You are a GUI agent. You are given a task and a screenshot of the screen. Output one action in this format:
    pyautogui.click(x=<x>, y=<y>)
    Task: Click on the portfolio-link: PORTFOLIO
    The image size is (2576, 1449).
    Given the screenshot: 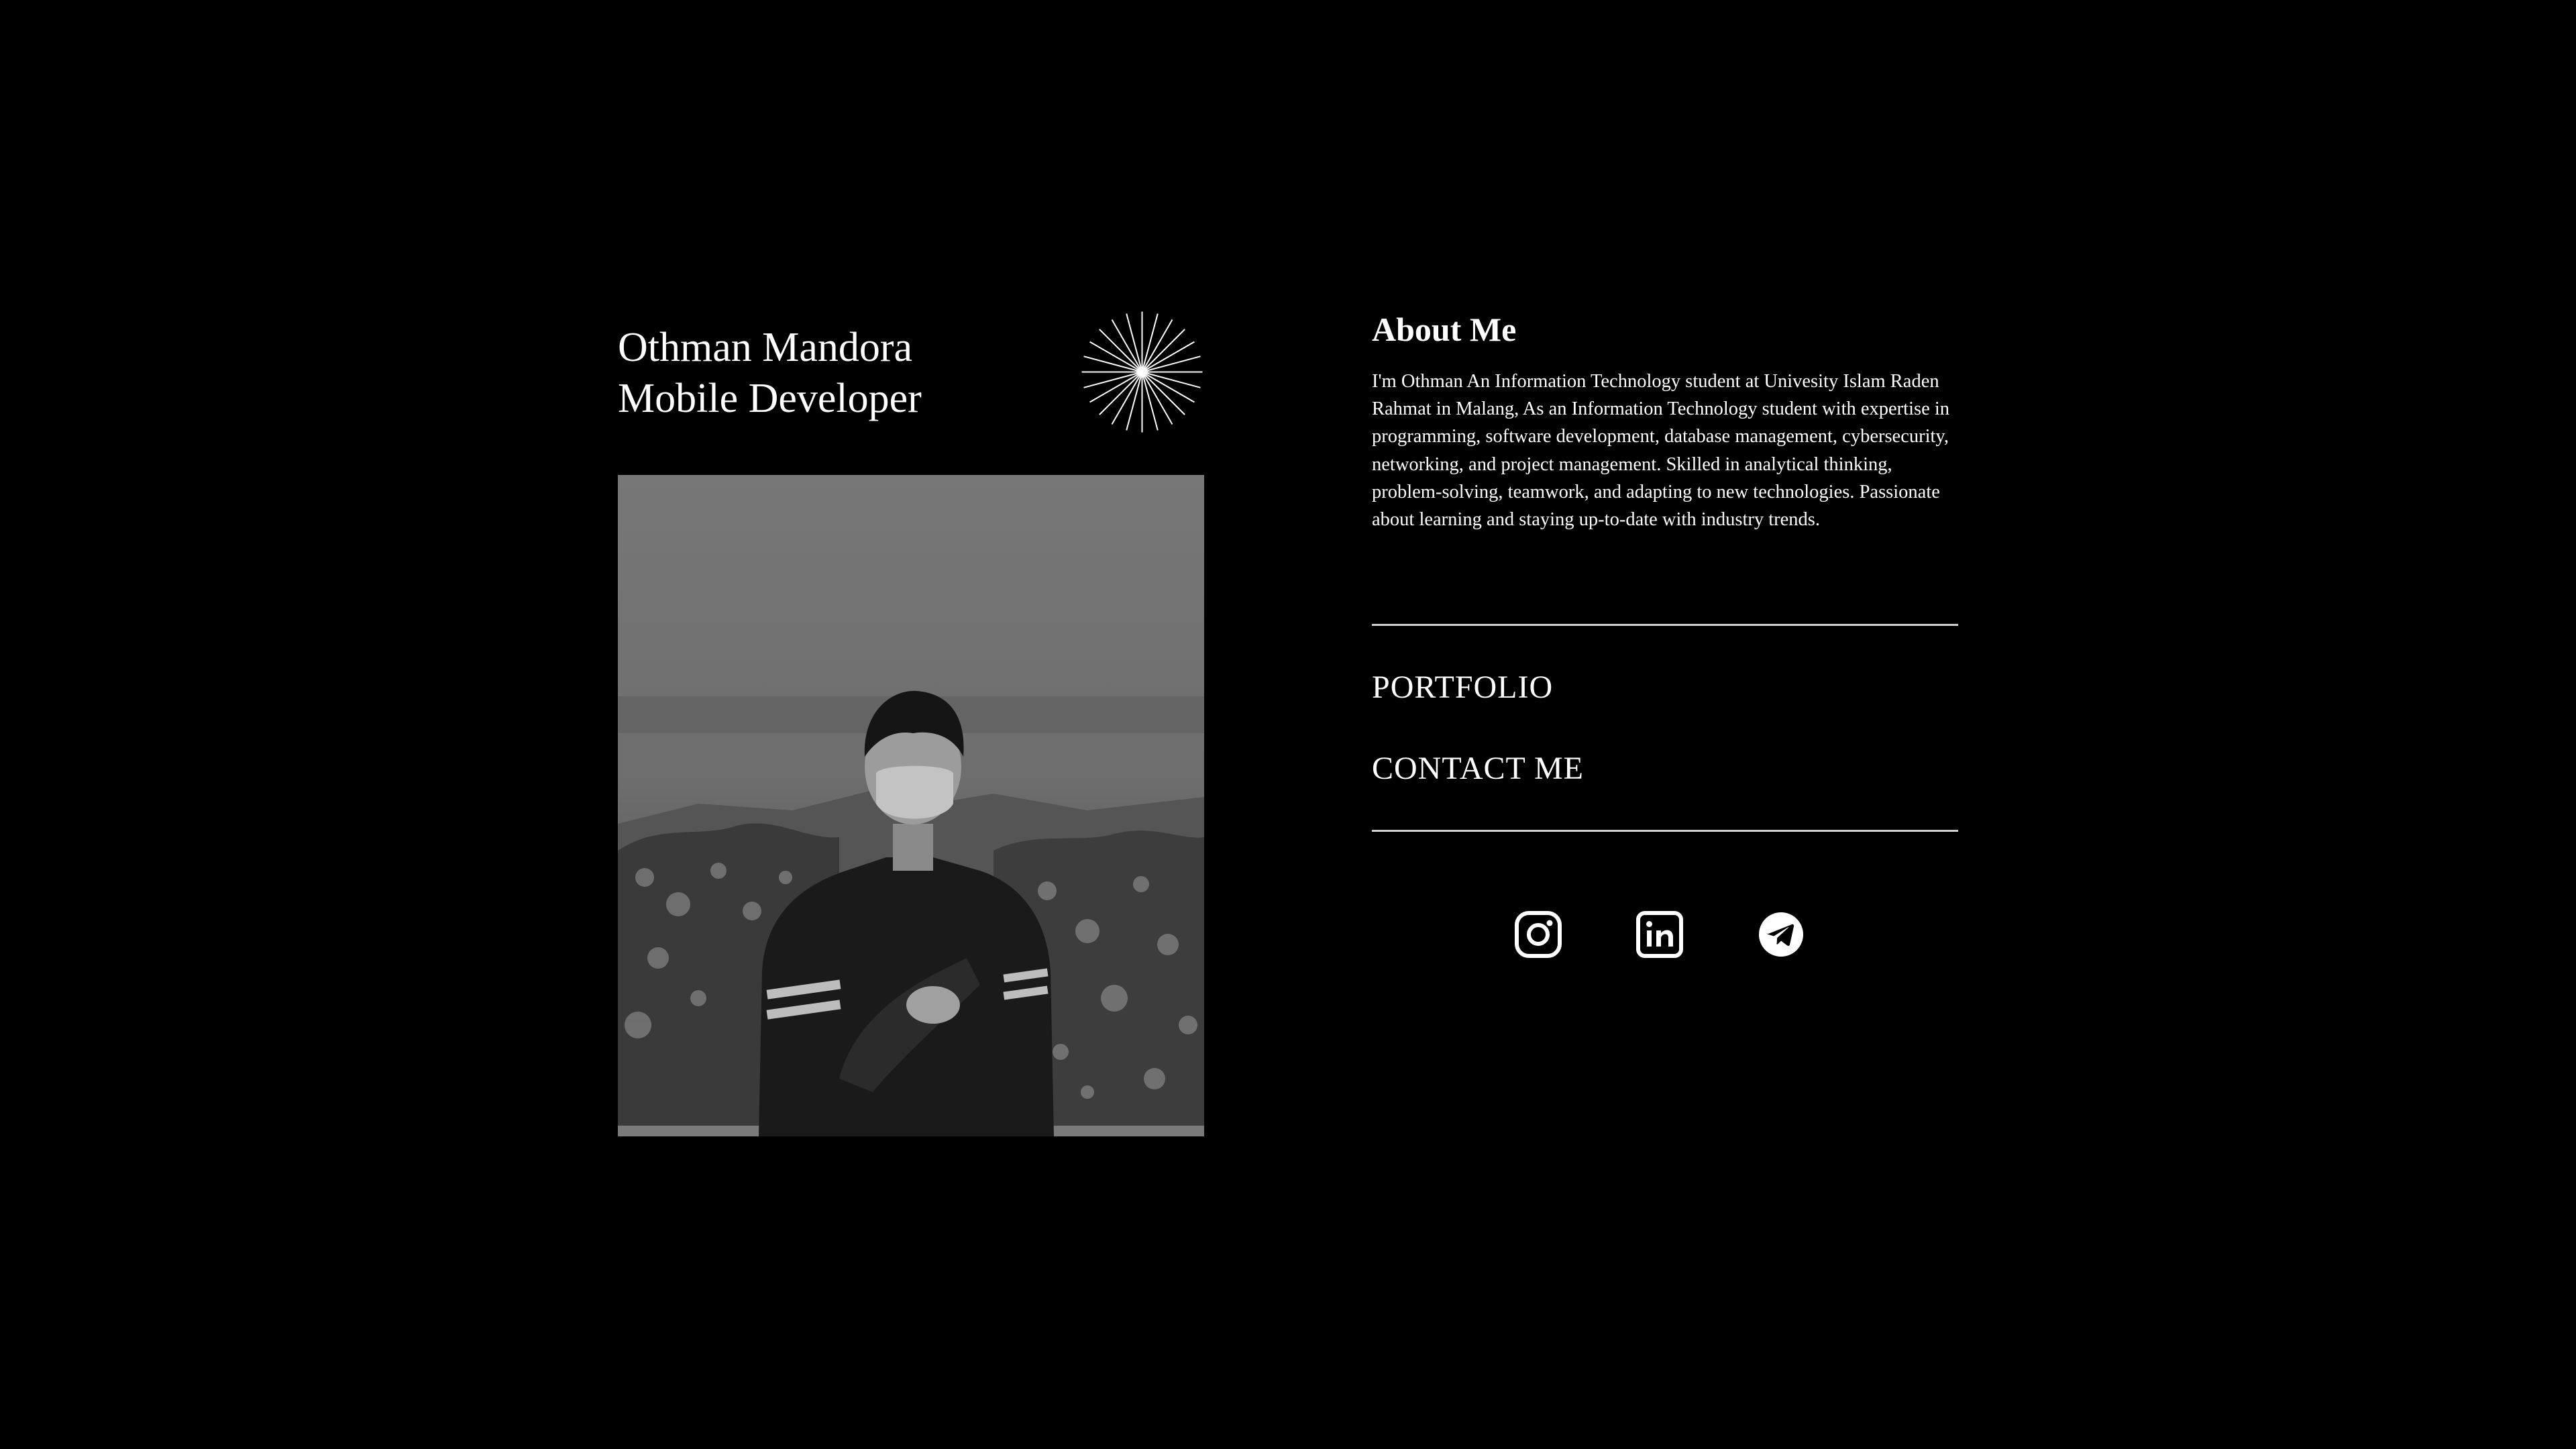 What is the action you would take?
    pyautogui.click(x=1462, y=687)
    